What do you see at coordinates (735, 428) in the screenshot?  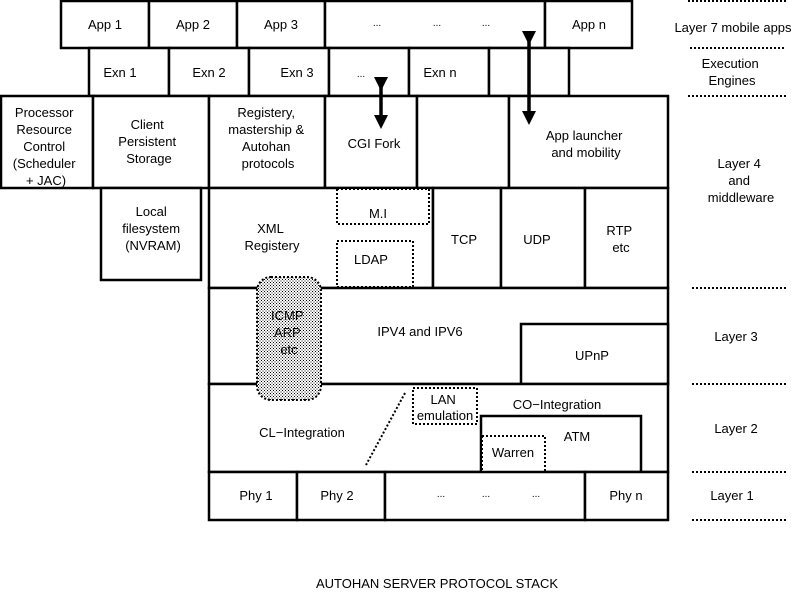 I see `layer-2-label: Layer 2` at bounding box center [735, 428].